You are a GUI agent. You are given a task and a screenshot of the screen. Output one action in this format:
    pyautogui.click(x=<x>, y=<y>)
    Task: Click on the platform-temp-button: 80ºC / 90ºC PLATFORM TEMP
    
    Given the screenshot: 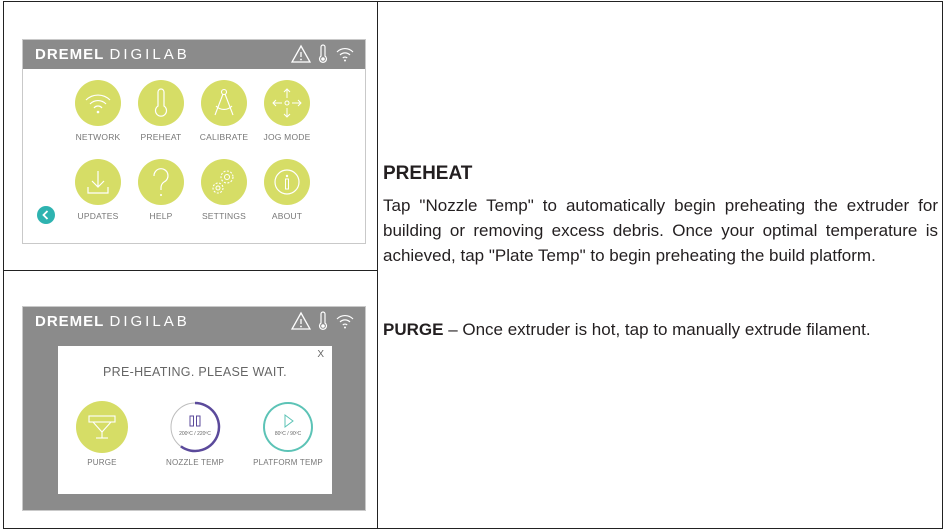 What is the action you would take?
    pyautogui.click(x=288, y=434)
    